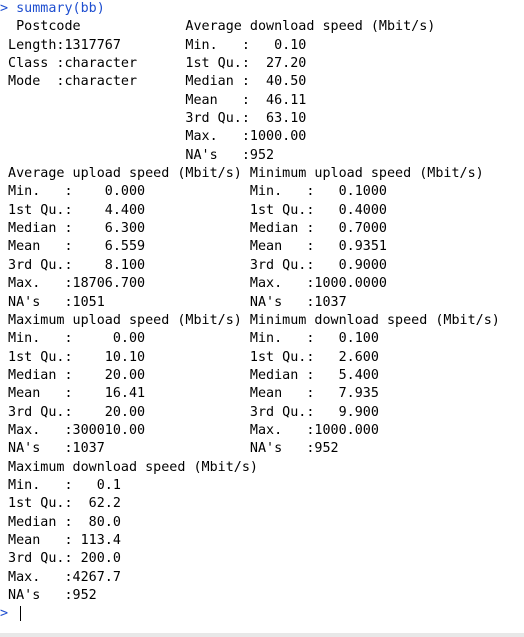  I want to click on output-line: Mode :character Median : 40.50, so click(218, 82).